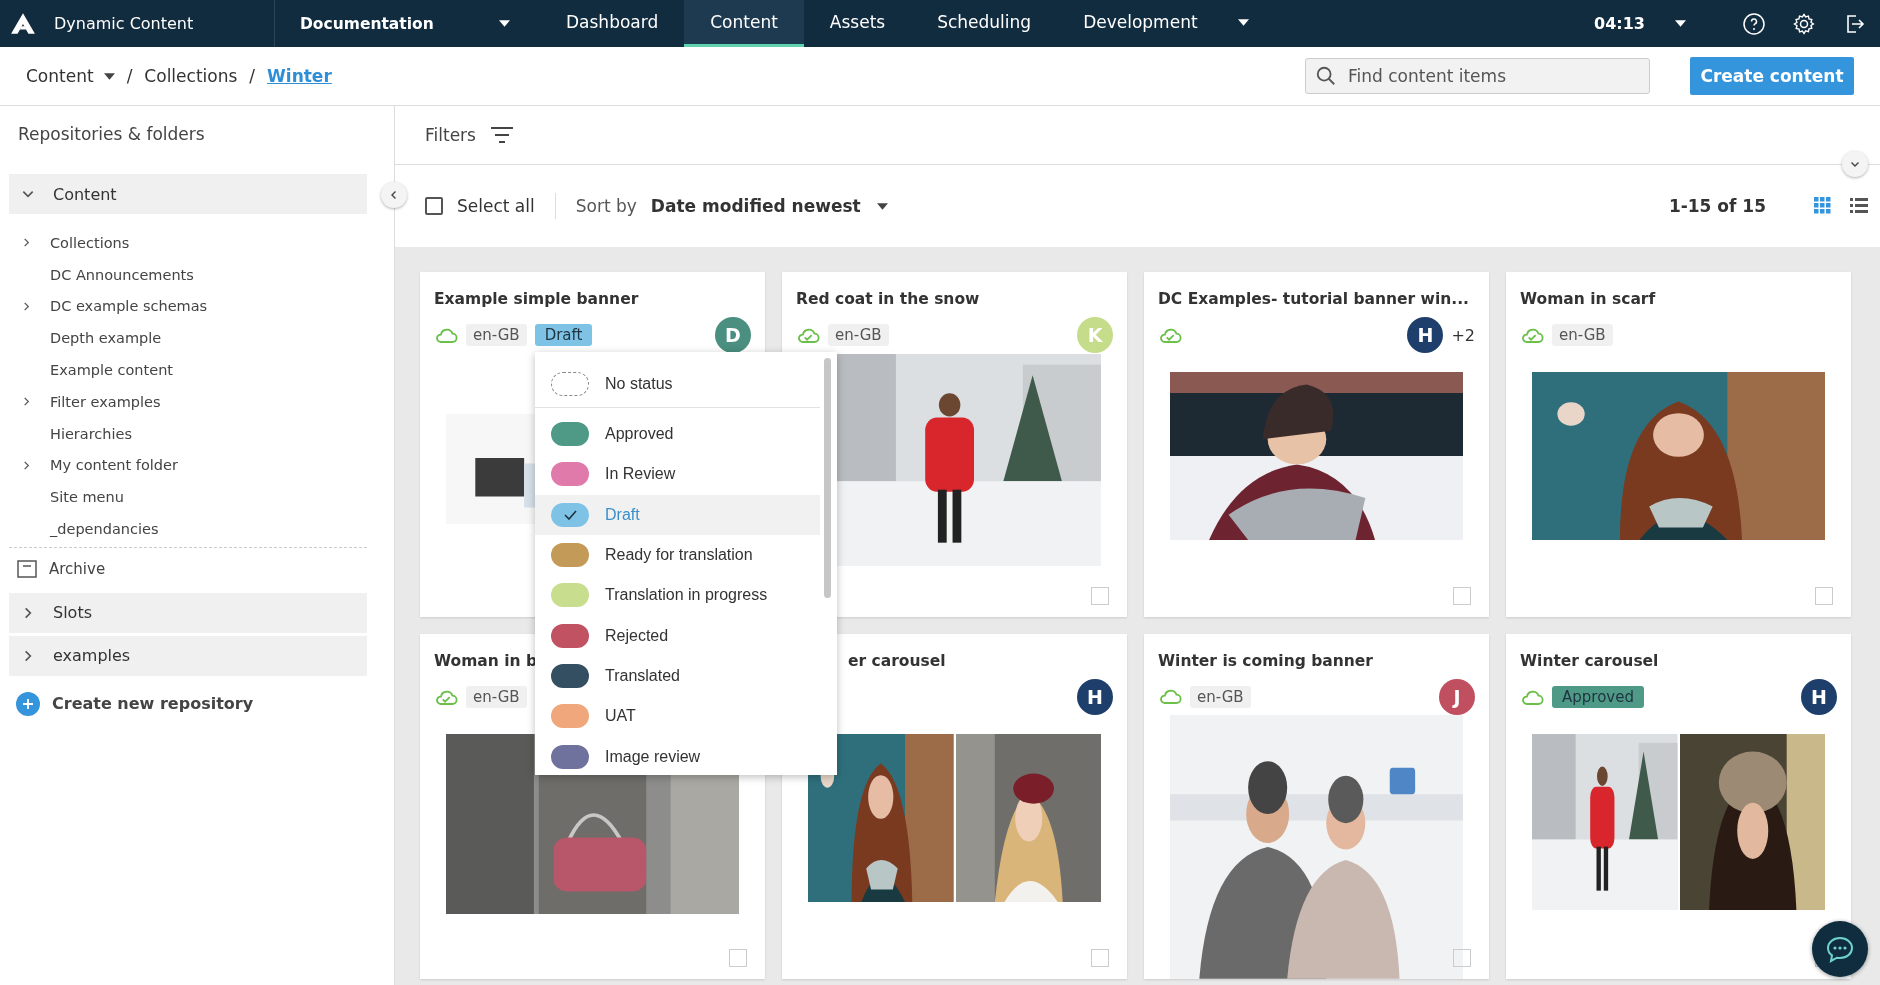  I want to click on card-title: er carousel, so click(897, 661).